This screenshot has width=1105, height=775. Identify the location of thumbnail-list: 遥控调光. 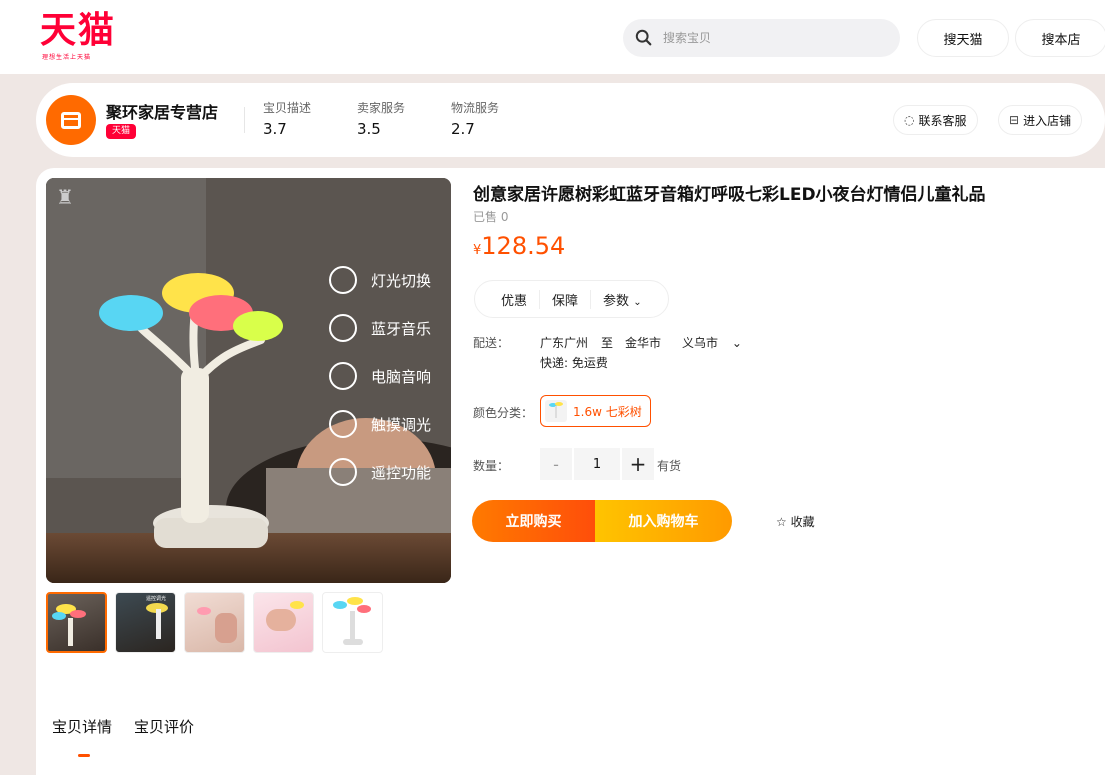
(218, 622).